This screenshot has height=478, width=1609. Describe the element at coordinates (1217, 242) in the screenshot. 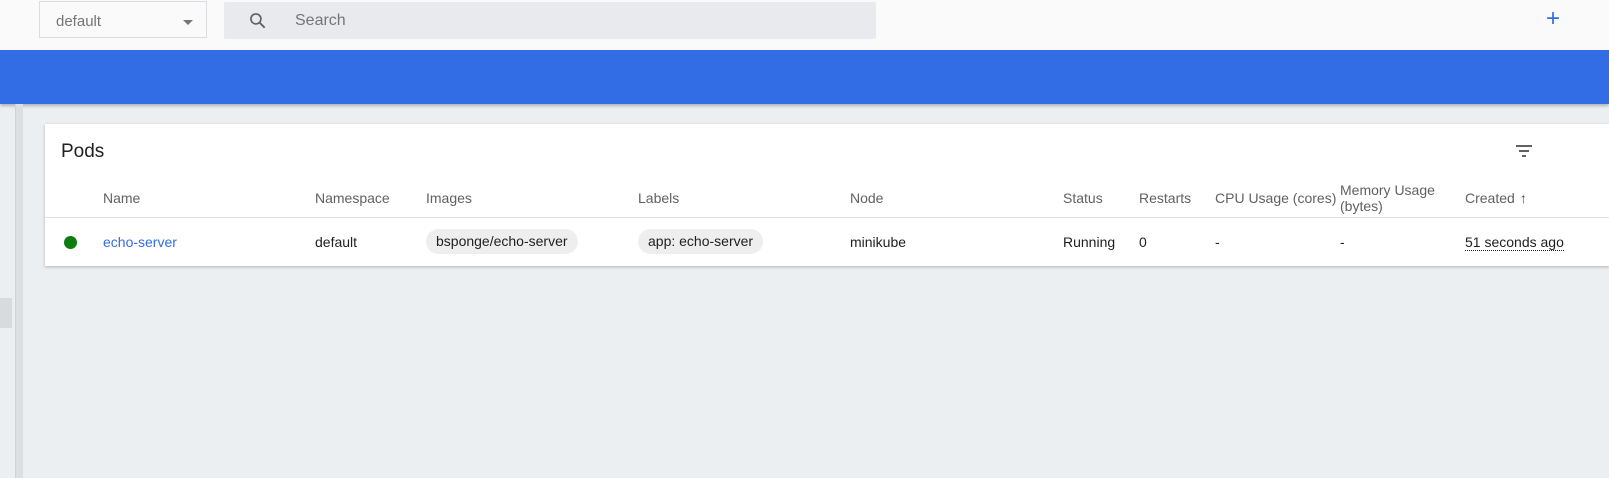

I see `pod-cpu-usage: -` at that location.